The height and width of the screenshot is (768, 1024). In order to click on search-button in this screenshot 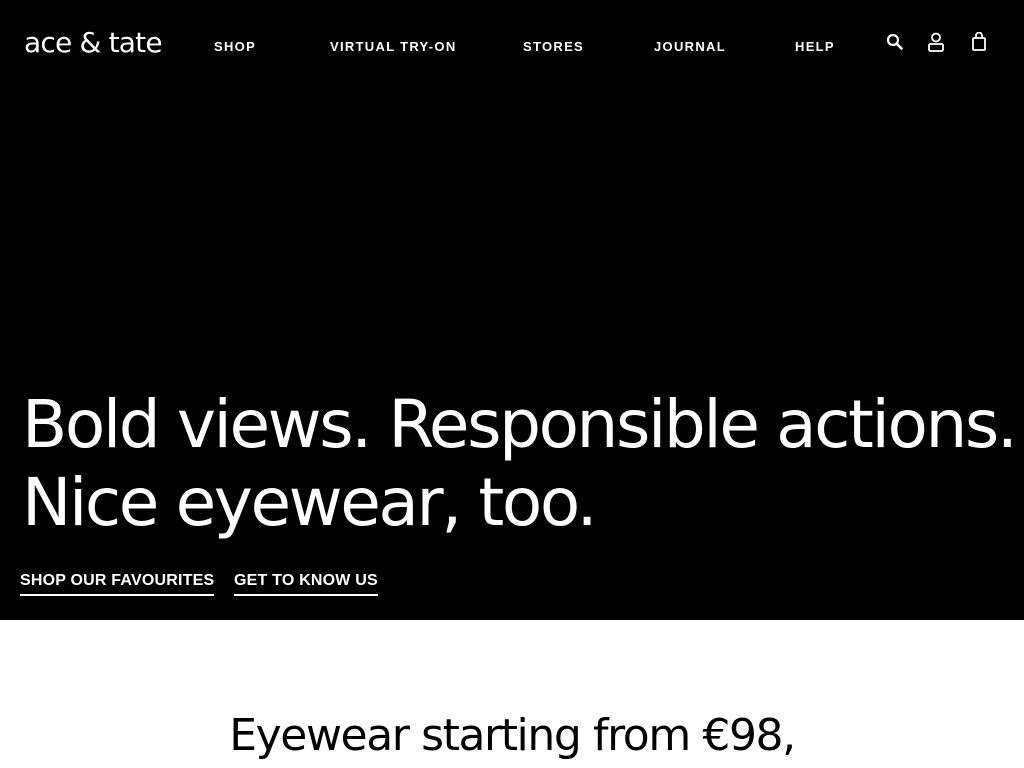, I will do `click(895, 42)`.